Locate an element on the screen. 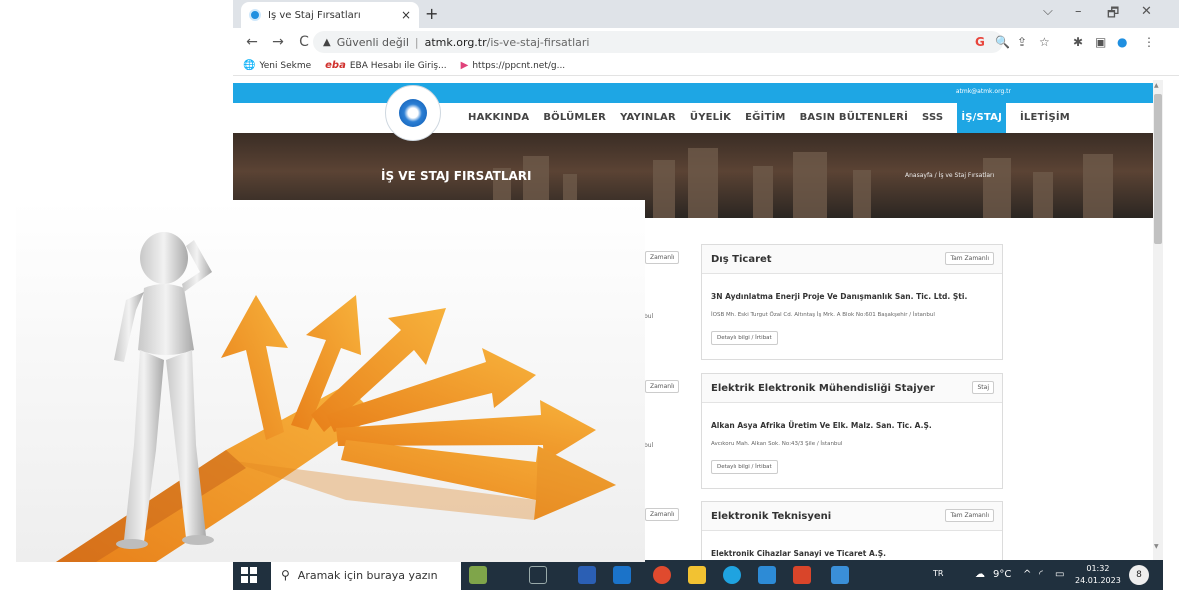  site-logo is located at coordinates (413, 113).